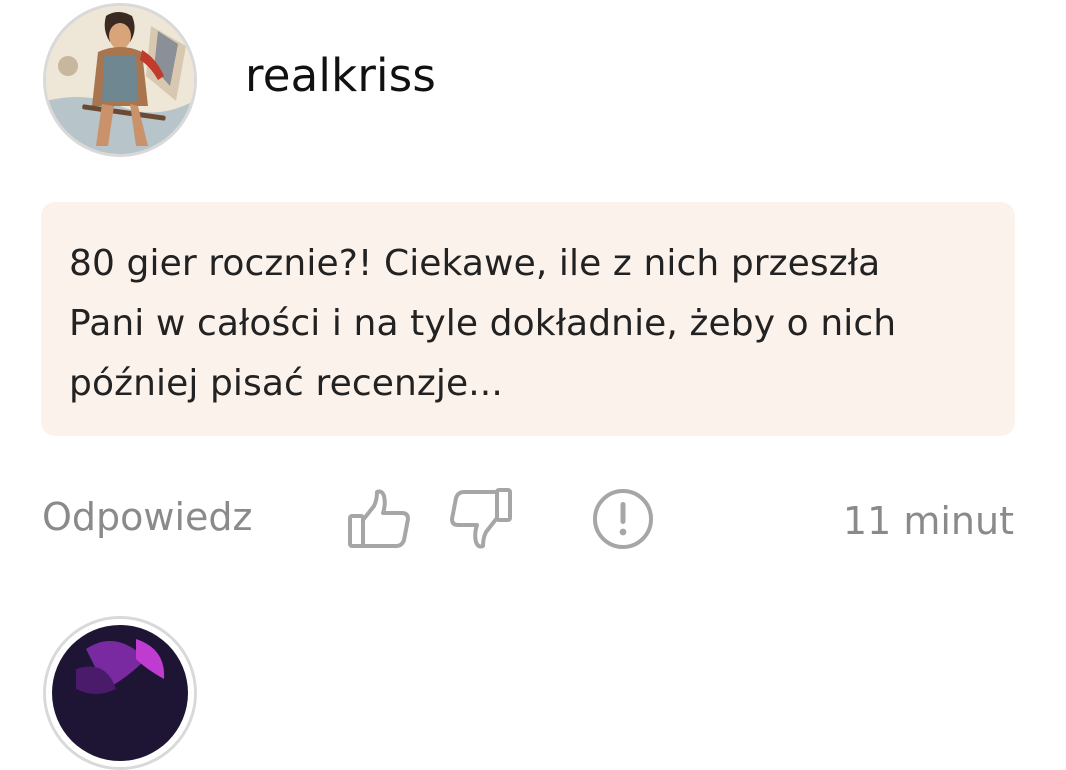 The width and height of the screenshot is (1066, 770). I want to click on like-button, so click(379, 519).